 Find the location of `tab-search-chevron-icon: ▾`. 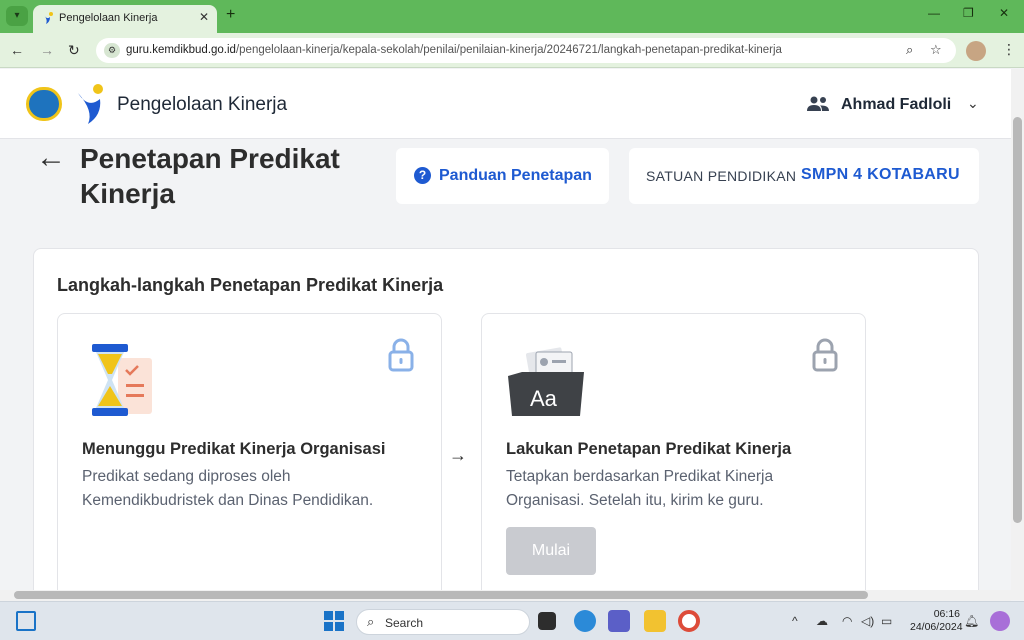

tab-search-chevron-icon: ▾ is located at coordinates (17, 16).